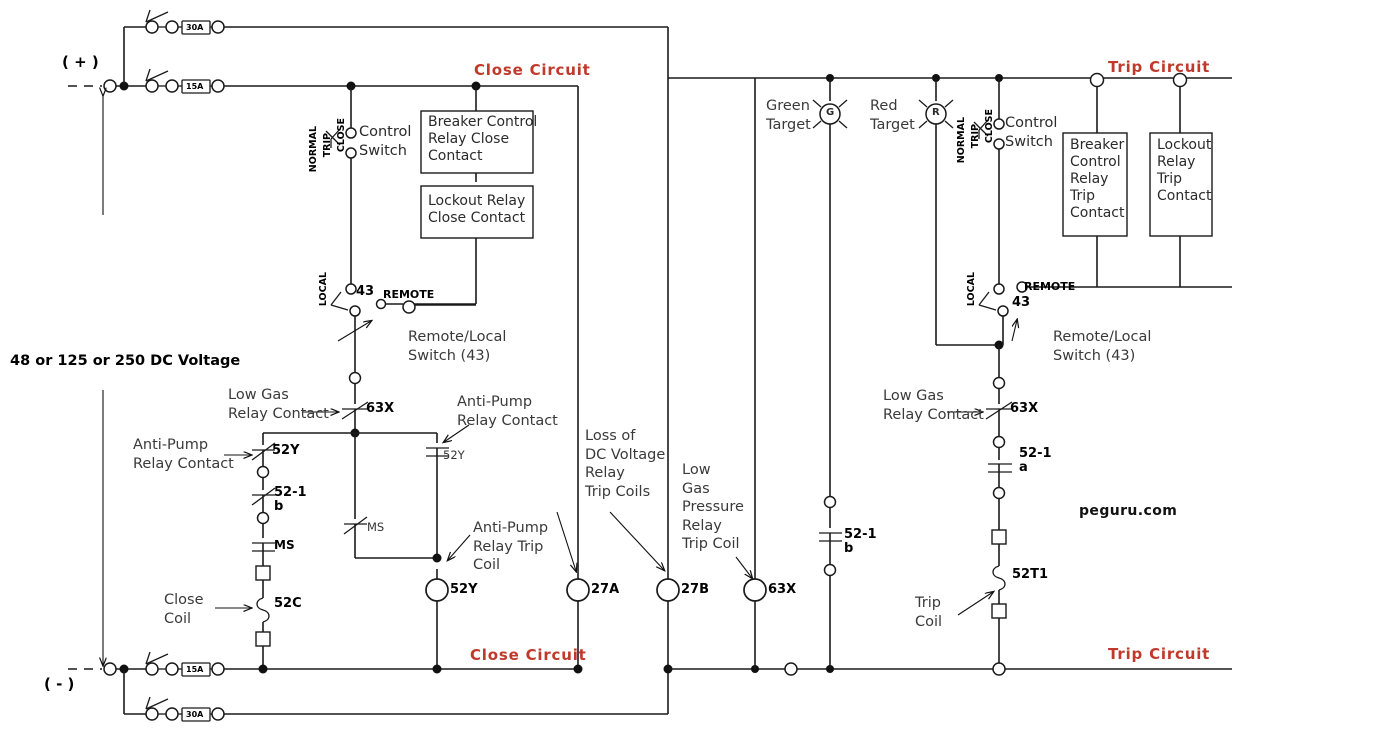 Image resolution: width=1380 pixels, height=749 pixels. Describe the element at coordinates (788, 115) in the screenshot. I see `green-target-label: Green Target` at that location.